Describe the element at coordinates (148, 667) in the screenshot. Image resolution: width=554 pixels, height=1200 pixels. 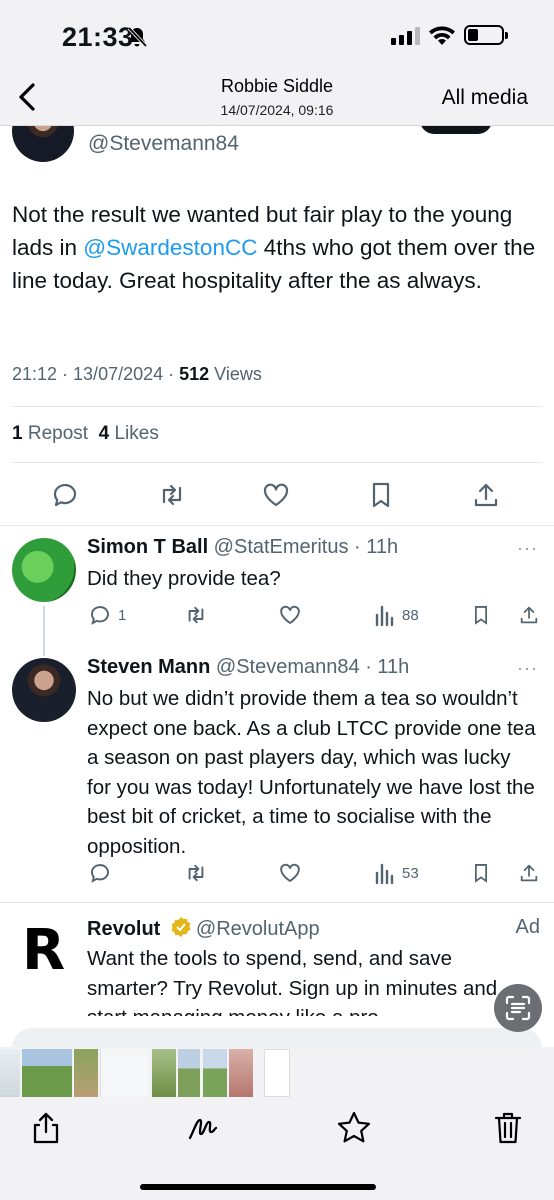
I see `reply-author-name: Steven Mann` at that location.